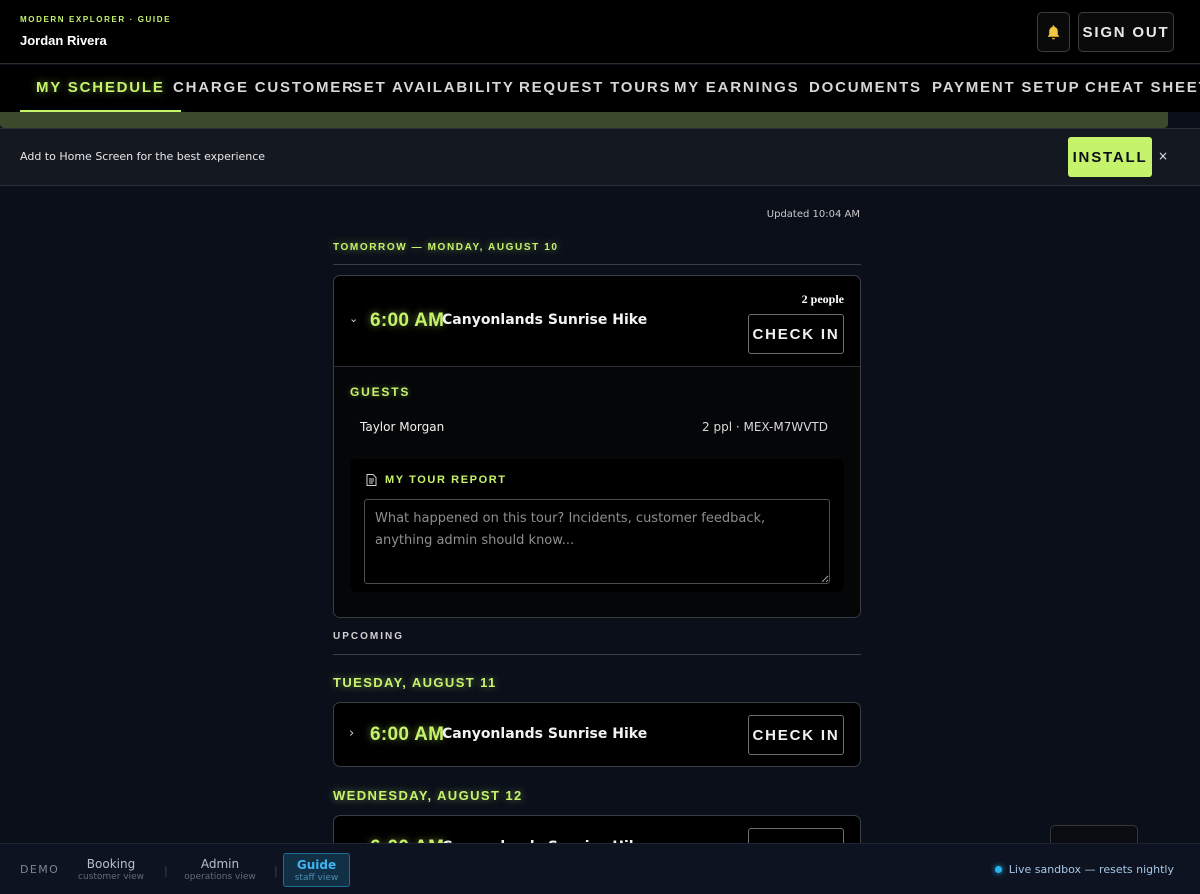  What do you see at coordinates (415, 682) in the screenshot?
I see `day-heading-aug-11: TUESDAY, AUGUST 11` at bounding box center [415, 682].